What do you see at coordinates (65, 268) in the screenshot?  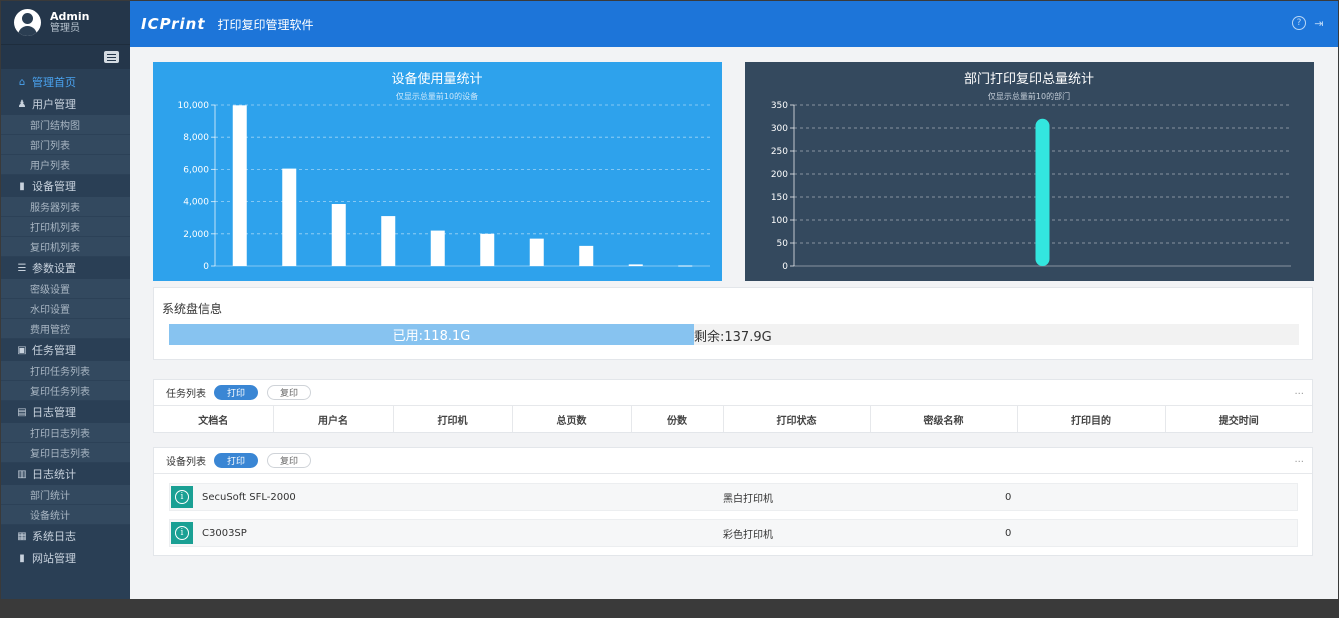 I see `sidebar-item-3: ☰ 参数设置` at bounding box center [65, 268].